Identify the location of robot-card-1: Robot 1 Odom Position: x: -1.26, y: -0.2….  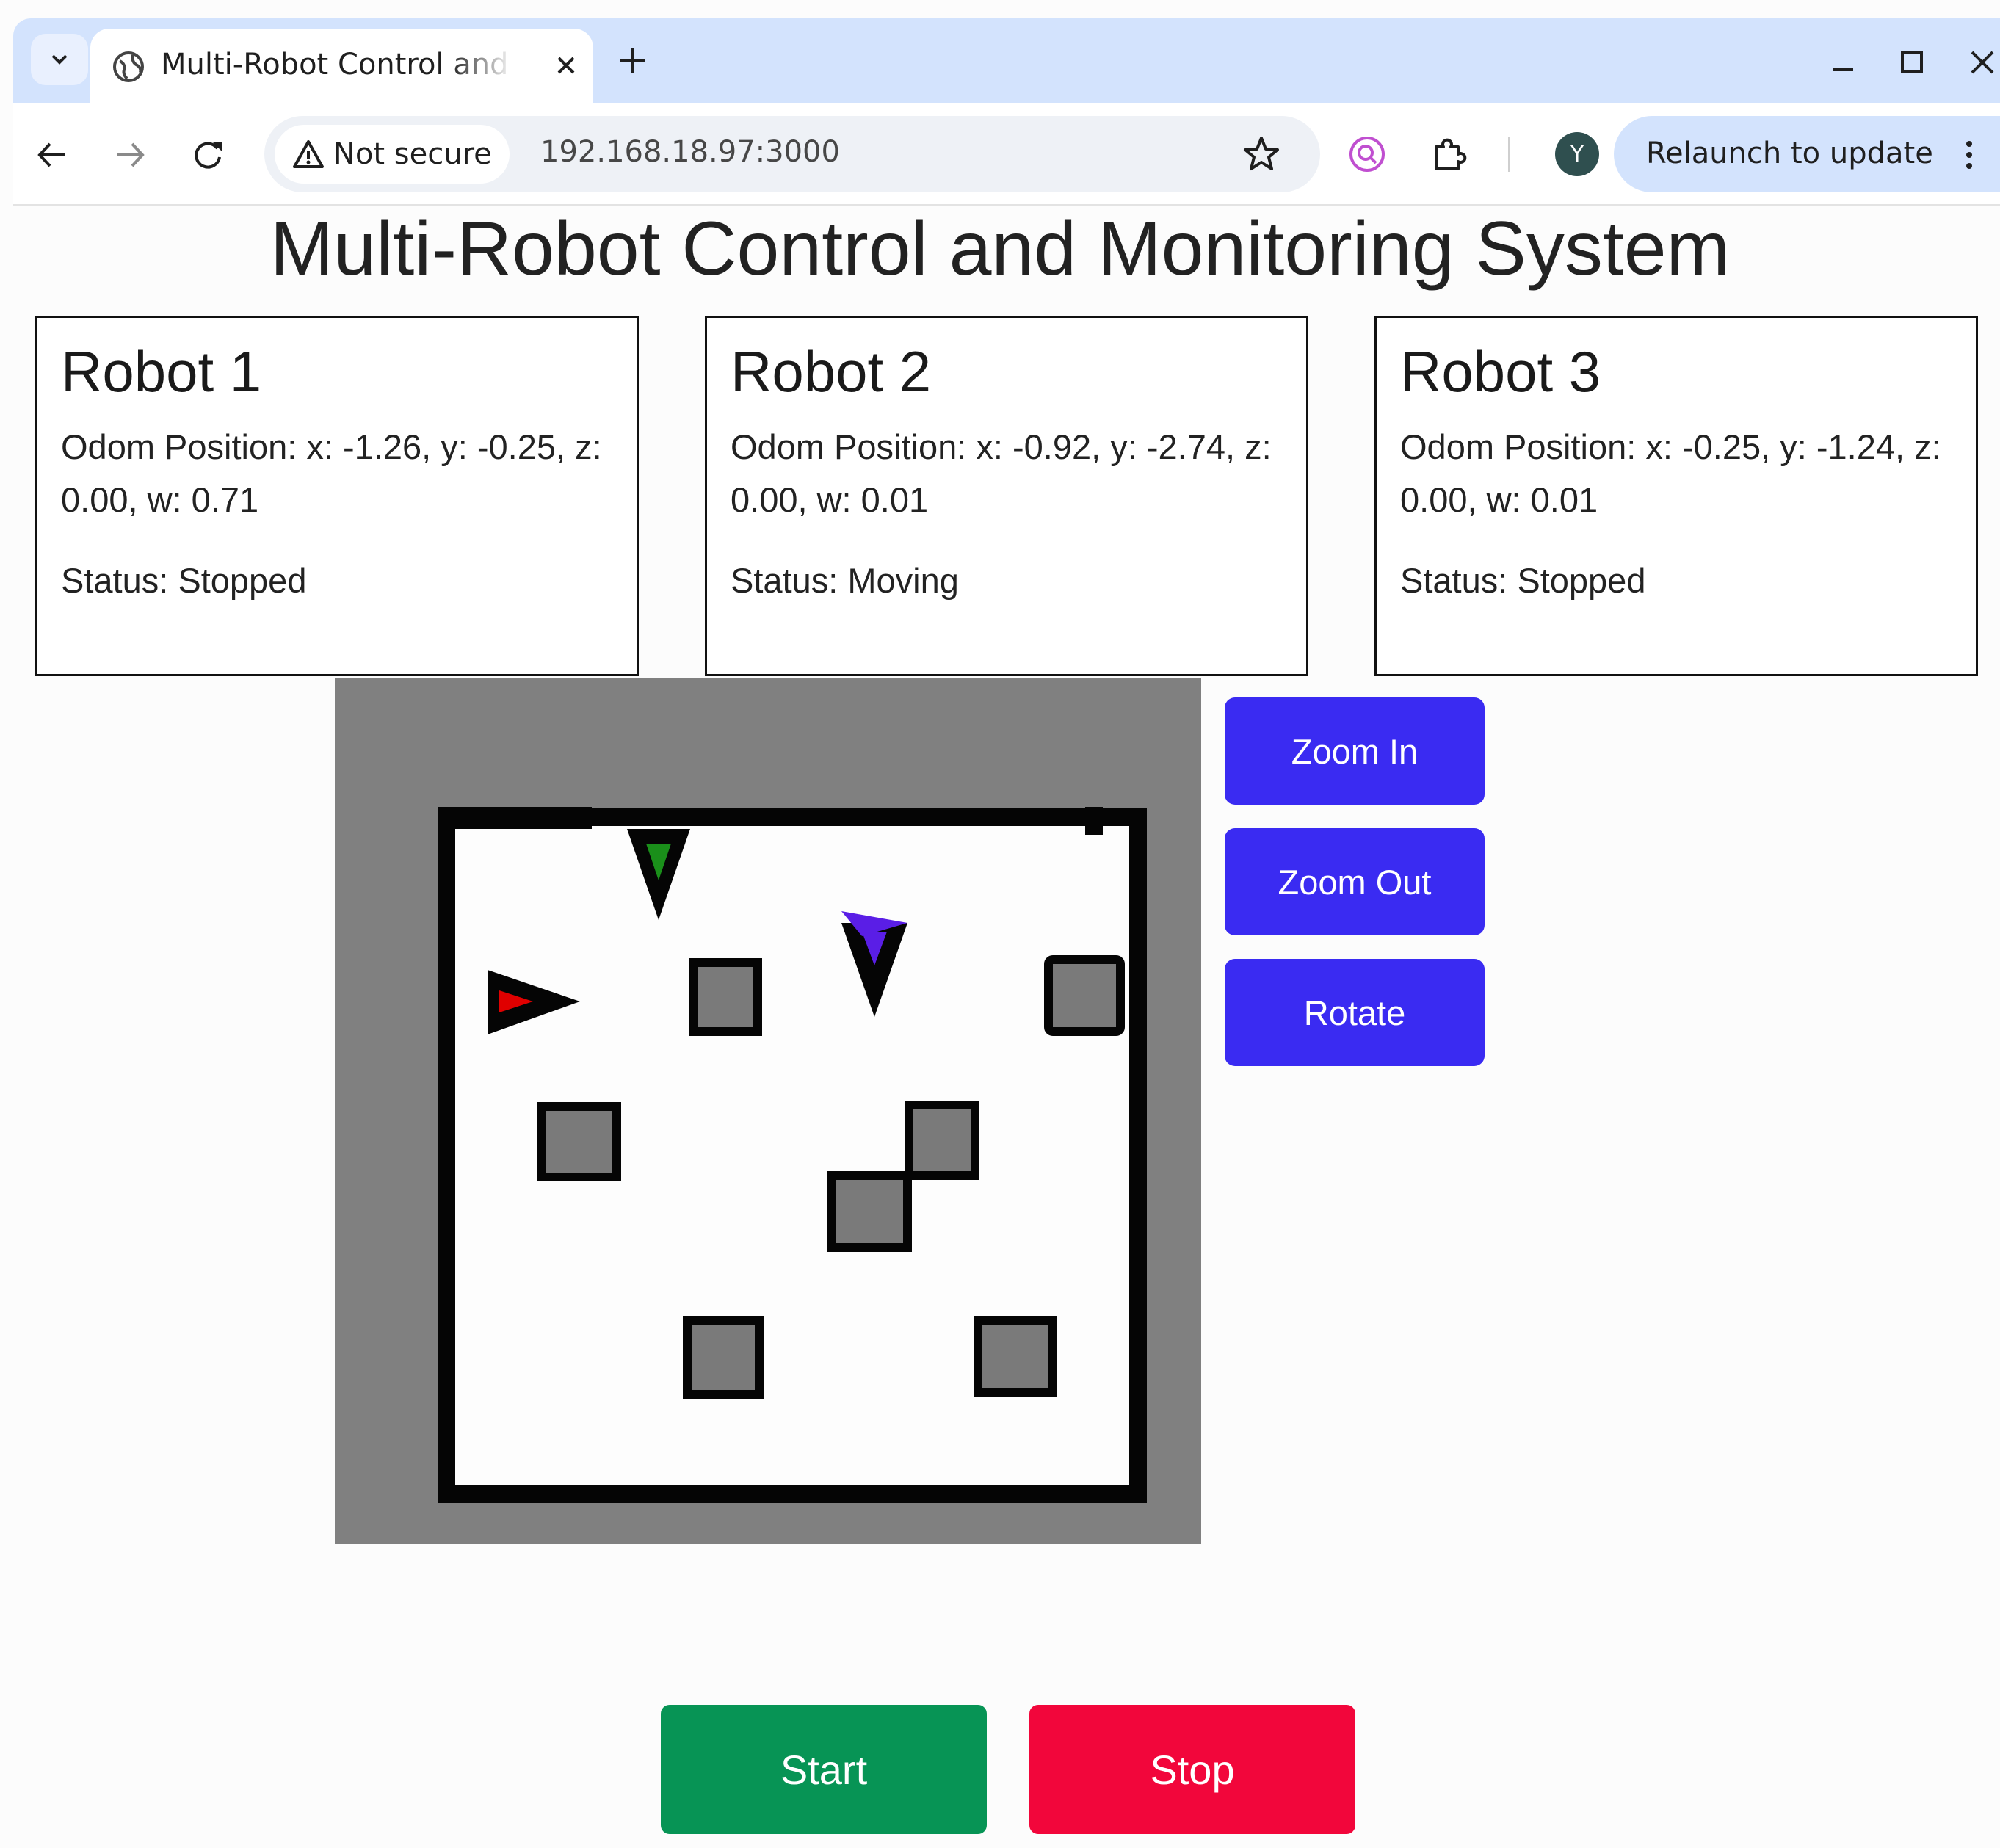
(337, 496).